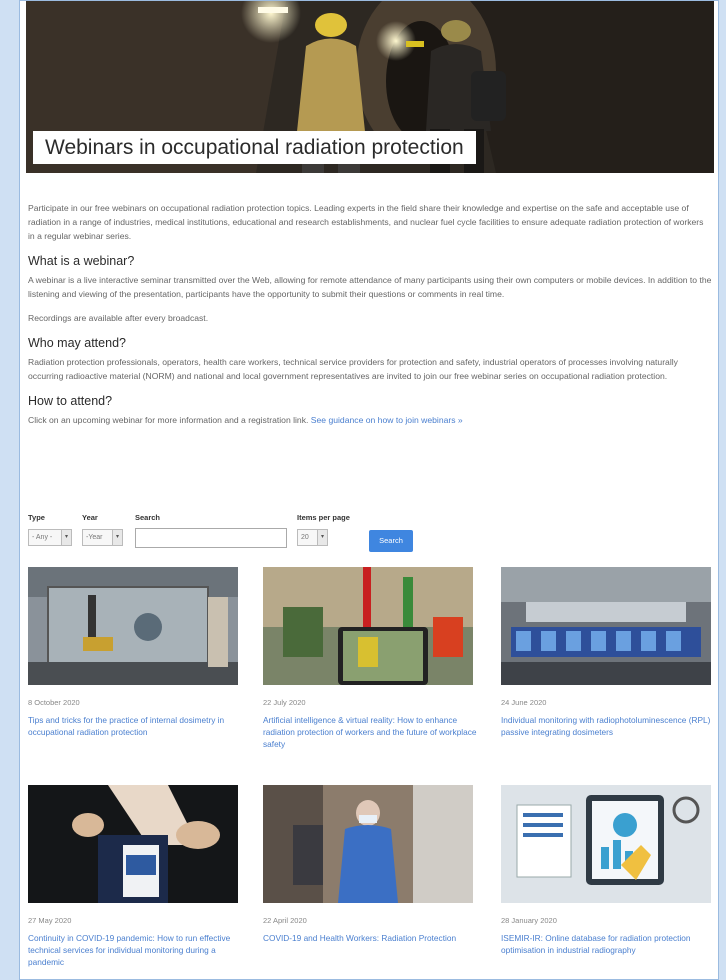 This screenshot has height=980, width=726. What do you see at coordinates (606, 844) in the screenshot?
I see `database-illustration-image` at bounding box center [606, 844].